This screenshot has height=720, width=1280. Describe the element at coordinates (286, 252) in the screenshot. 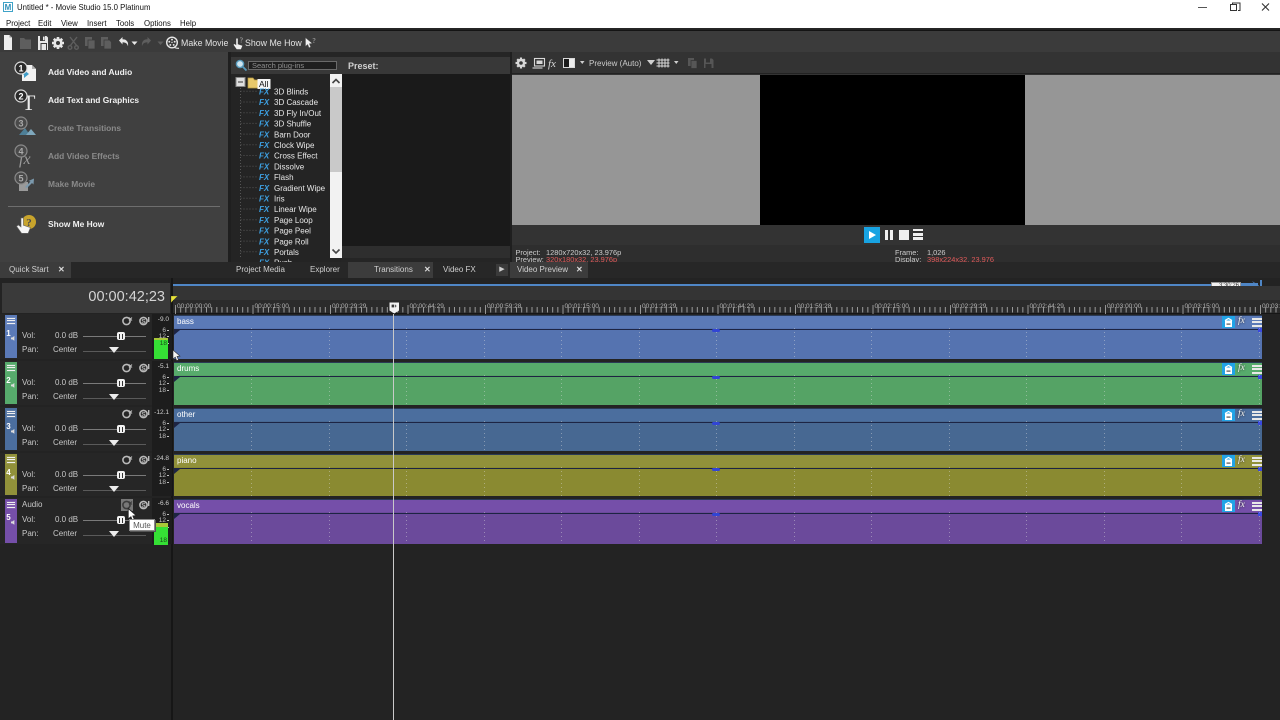

I see `svg-text: Portals` at that location.